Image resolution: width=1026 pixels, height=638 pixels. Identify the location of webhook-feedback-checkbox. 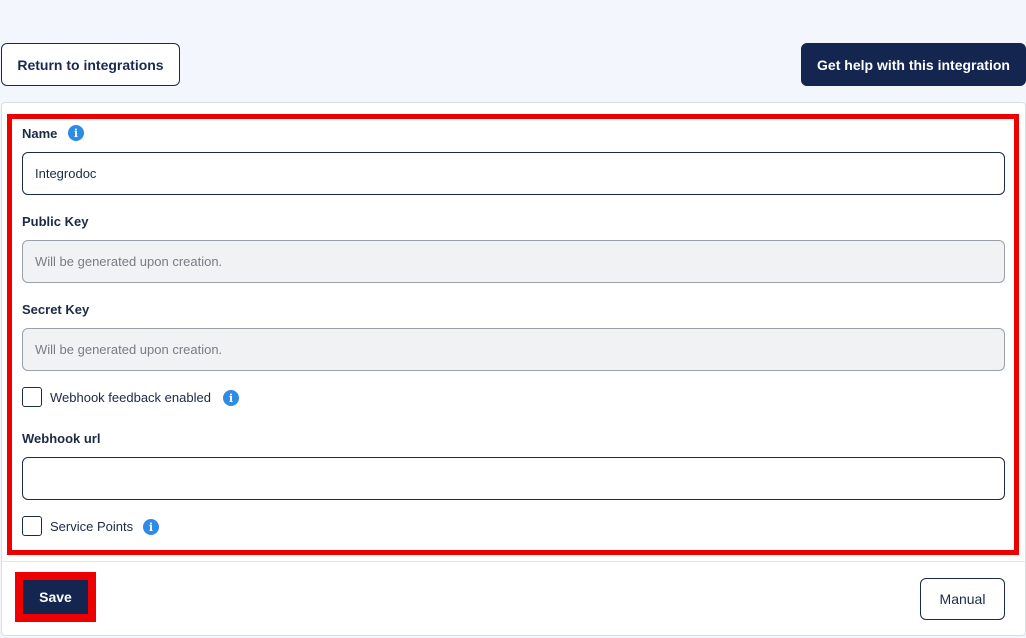
(32, 397).